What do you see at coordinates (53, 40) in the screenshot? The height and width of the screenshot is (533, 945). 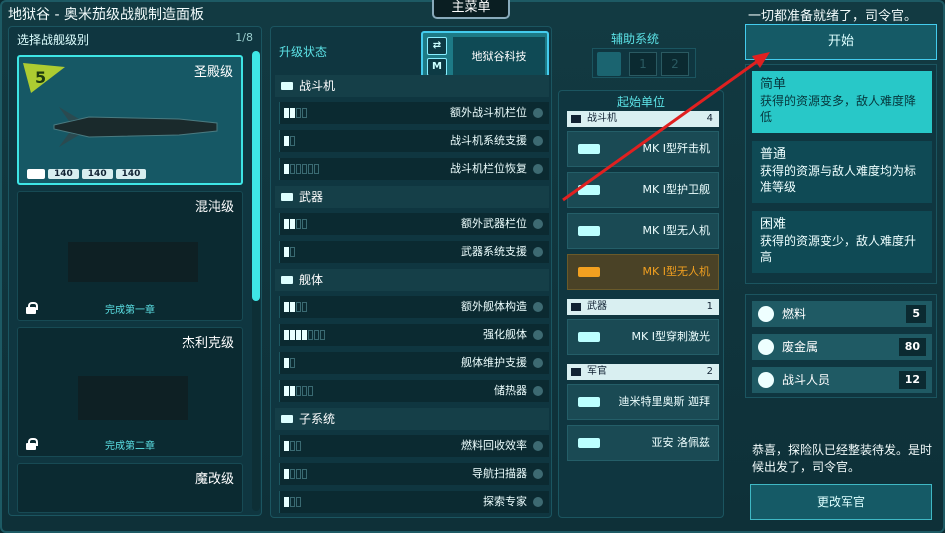 I see `ship-class-header: 选择战舰级别` at bounding box center [53, 40].